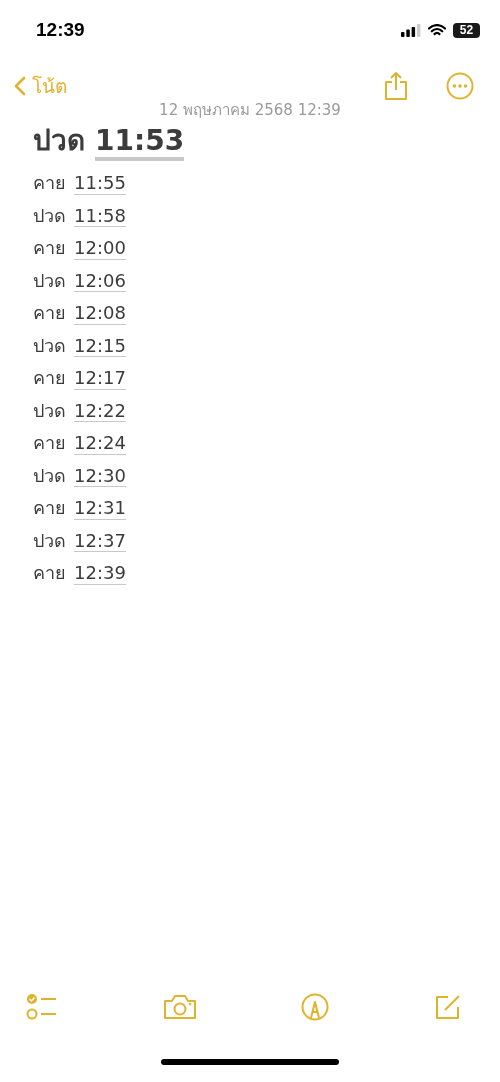  Describe the element at coordinates (100, 184) in the screenshot. I see `time-link: 11:55` at that location.